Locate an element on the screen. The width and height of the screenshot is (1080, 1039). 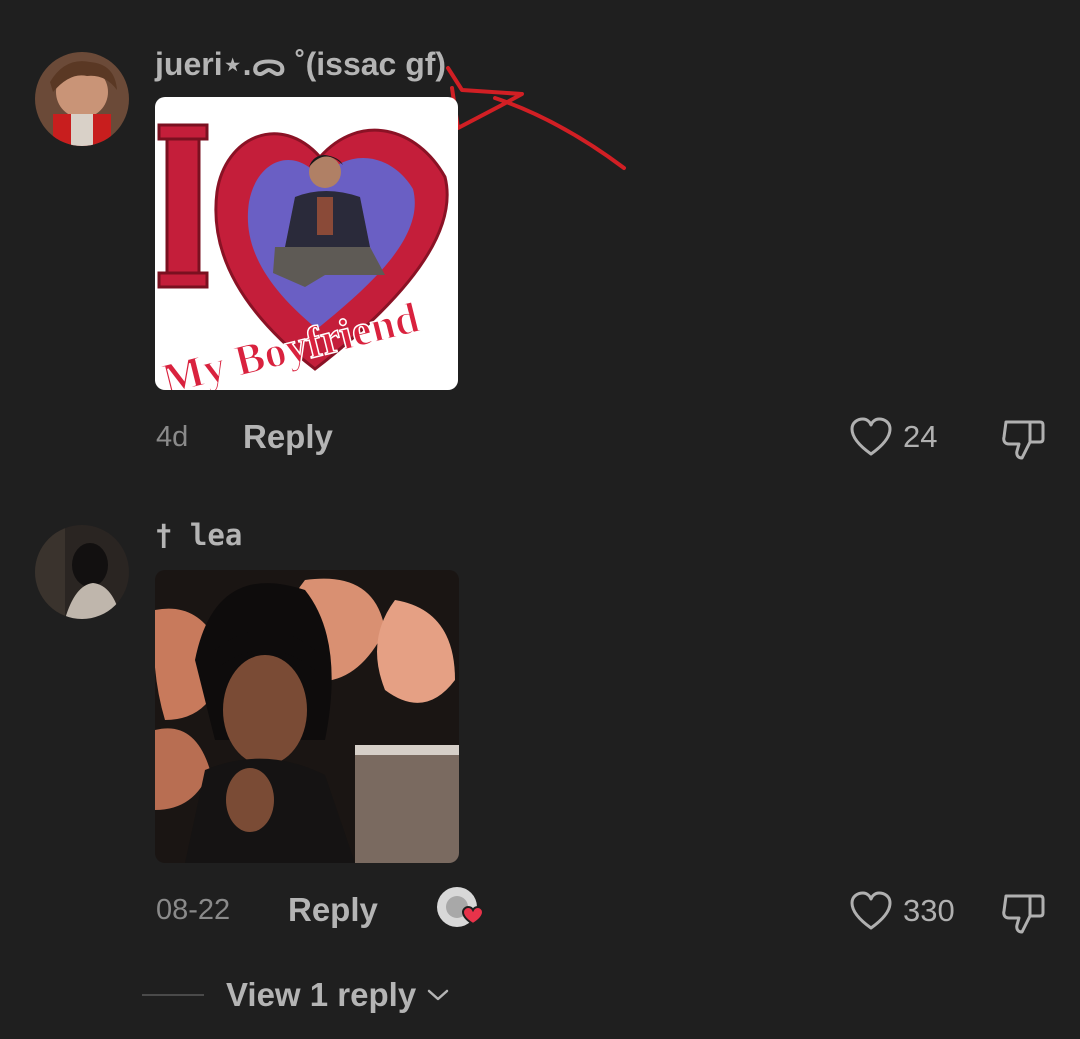
red-arrow-annotation is located at coordinates (536, 118).